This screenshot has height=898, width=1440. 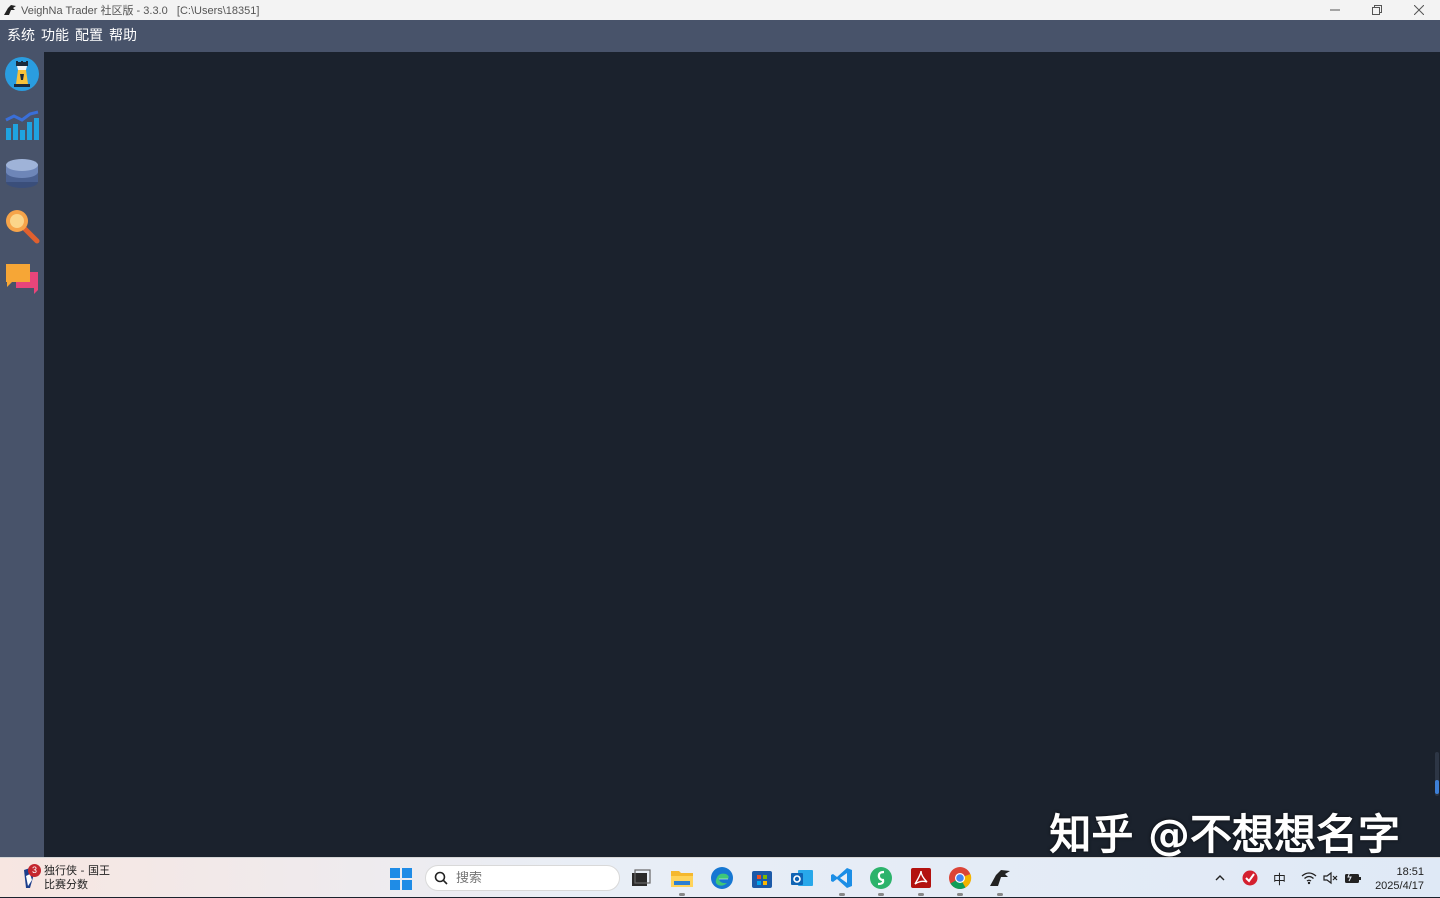 I want to click on minimize-button, so click(x=1335, y=10).